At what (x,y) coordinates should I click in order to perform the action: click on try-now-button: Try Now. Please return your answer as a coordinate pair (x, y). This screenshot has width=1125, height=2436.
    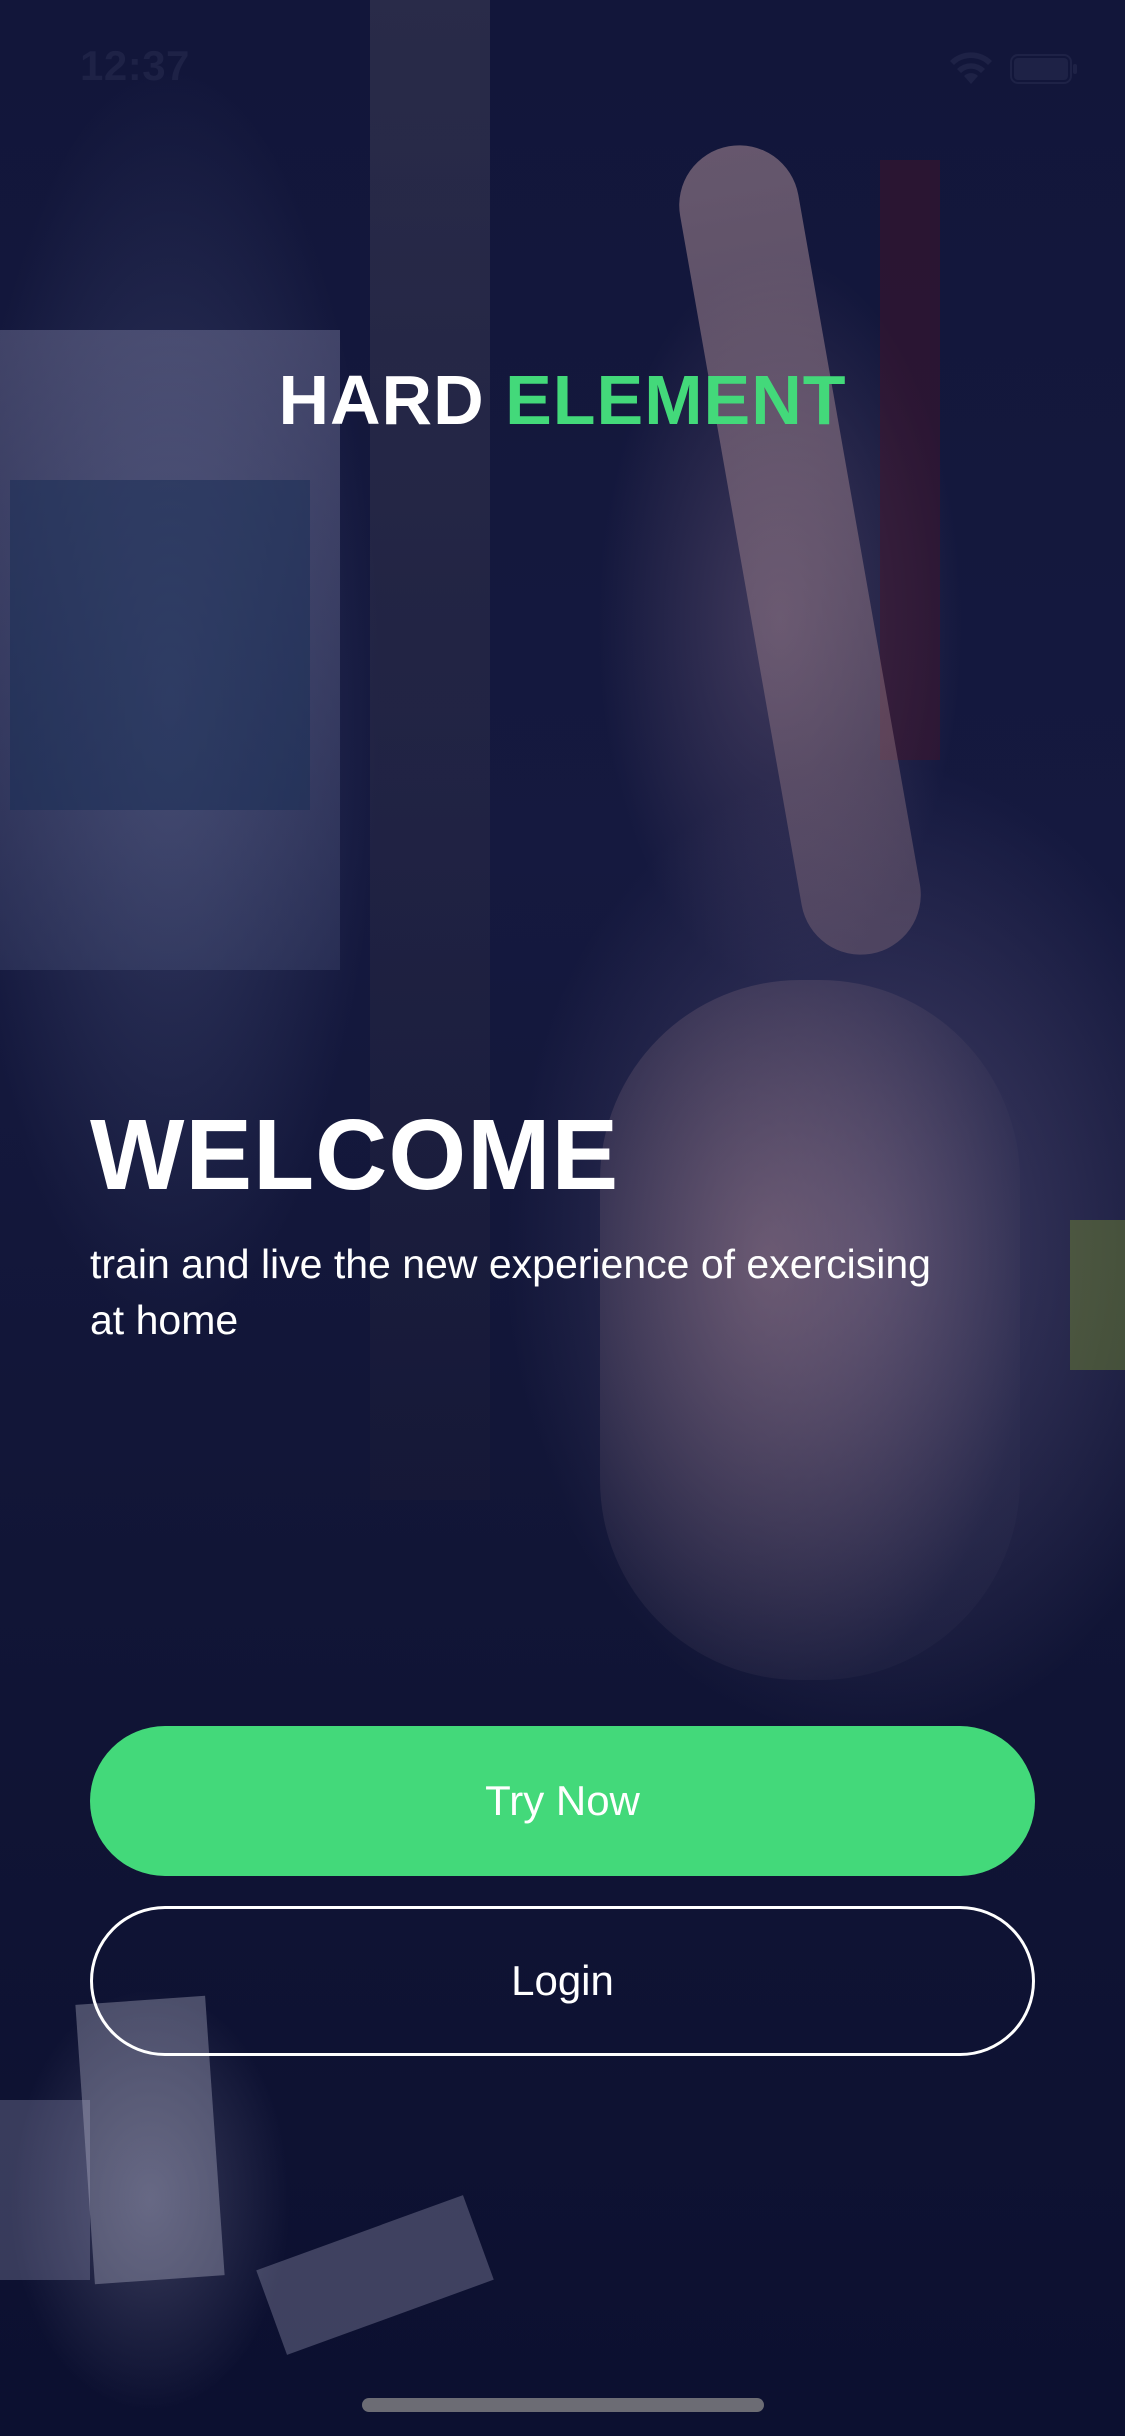
    Looking at the image, I should click on (562, 1801).